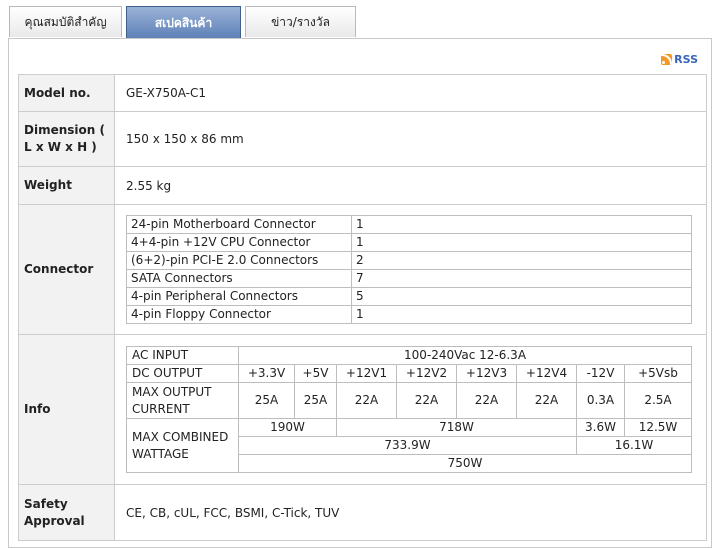 The image size is (720, 548). What do you see at coordinates (521, 260) in the screenshot?
I see `connector-count: 2` at bounding box center [521, 260].